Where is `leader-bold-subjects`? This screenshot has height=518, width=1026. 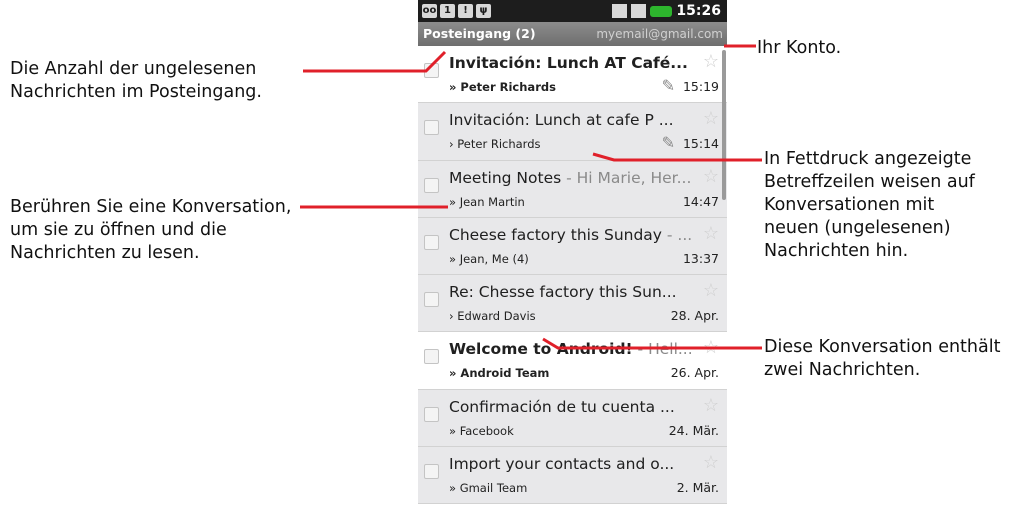
leader-bold-subjects is located at coordinates (677, 157).